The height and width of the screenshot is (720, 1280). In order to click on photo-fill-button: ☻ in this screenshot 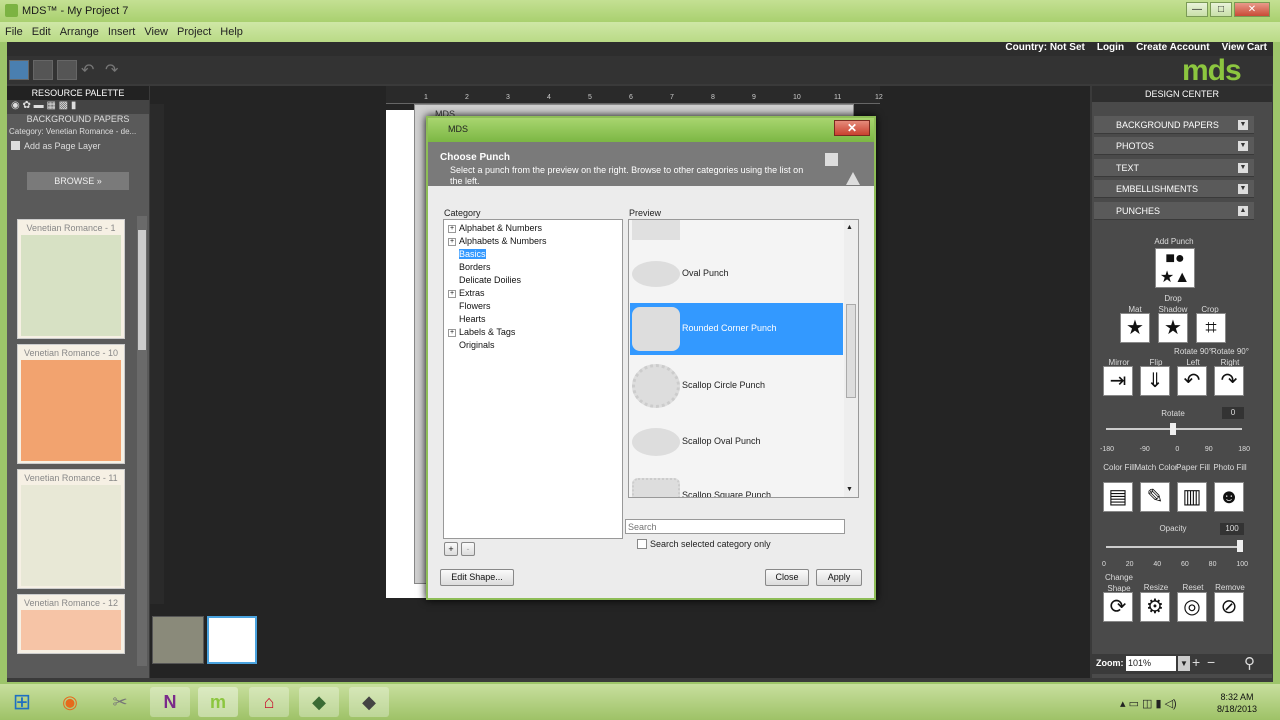, I will do `click(1229, 497)`.